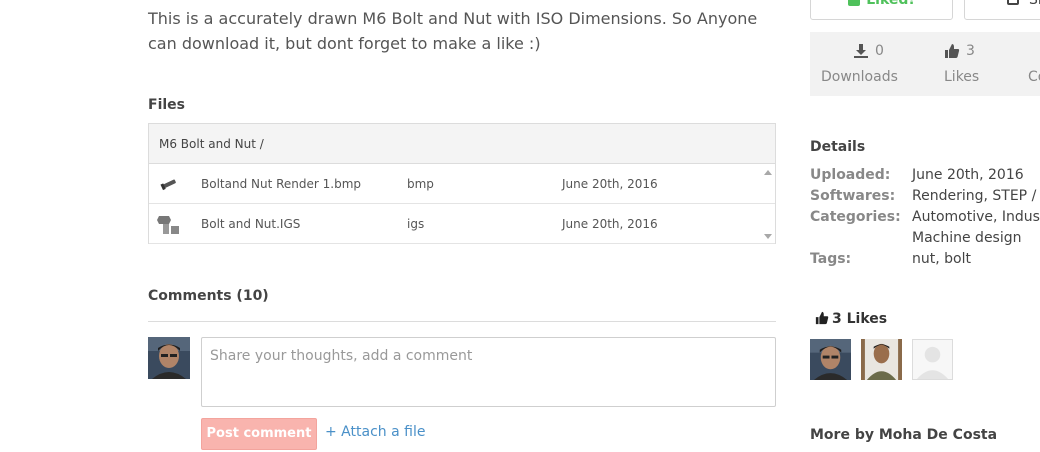  I want to click on detail-value: Rendering, STEP / IG, so click(976, 196).